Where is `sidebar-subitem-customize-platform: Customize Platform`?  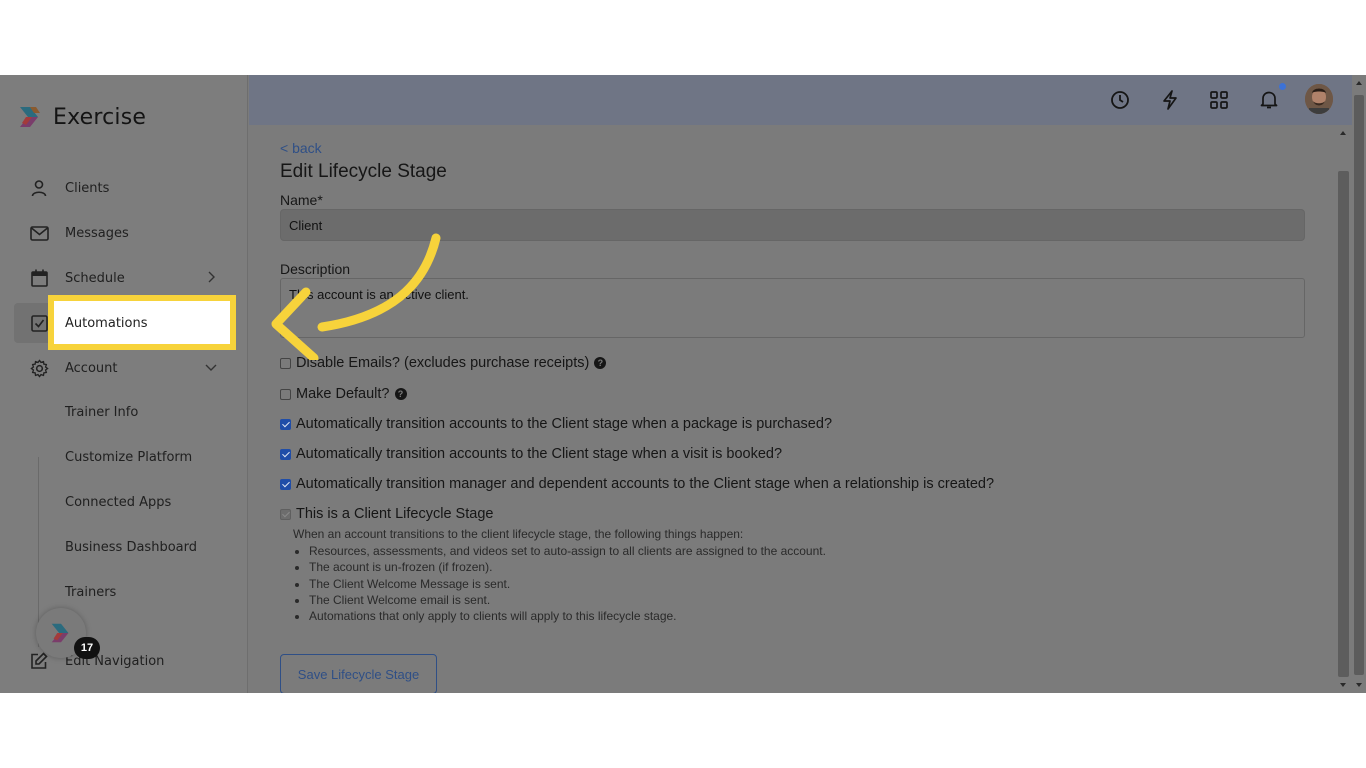
sidebar-subitem-customize-platform: Customize Platform is located at coordinates (128, 457).